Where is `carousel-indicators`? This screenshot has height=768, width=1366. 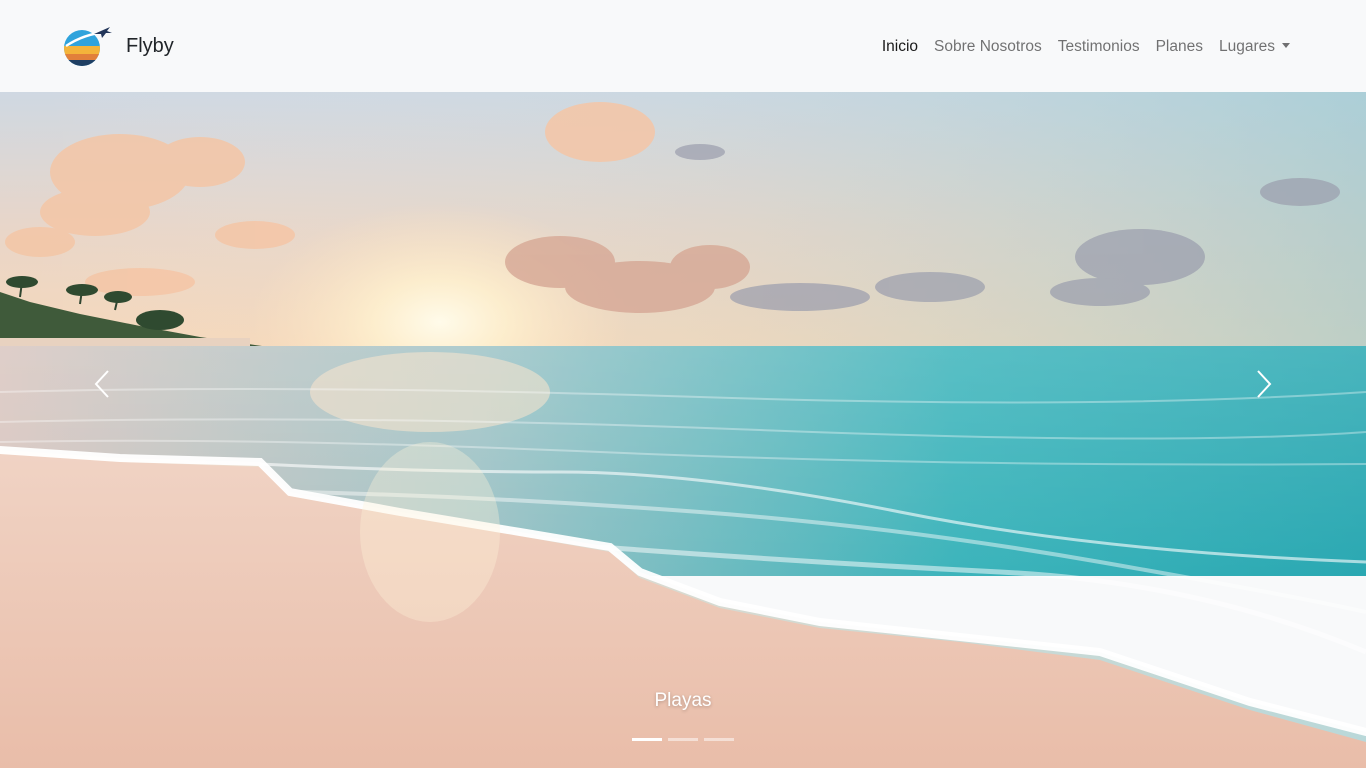
carousel-indicators is located at coordinates (683, 739).